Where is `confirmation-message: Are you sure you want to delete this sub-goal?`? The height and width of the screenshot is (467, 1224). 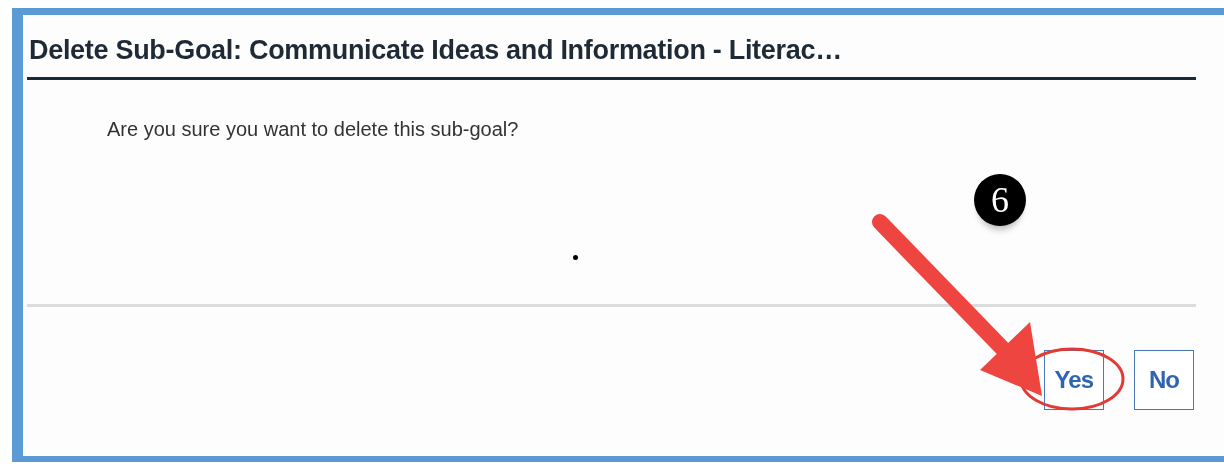 confirmation-message: Are you sure you want to delete this sub-goal? is located at coordinates (313, 129).